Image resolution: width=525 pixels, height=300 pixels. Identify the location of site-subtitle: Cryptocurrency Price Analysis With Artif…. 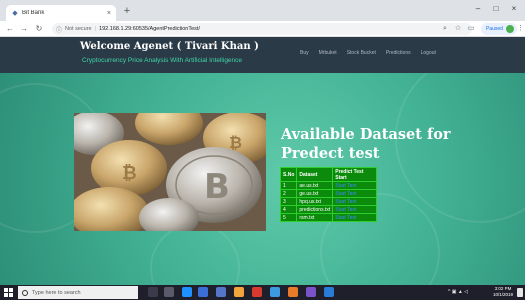
(162, 60).